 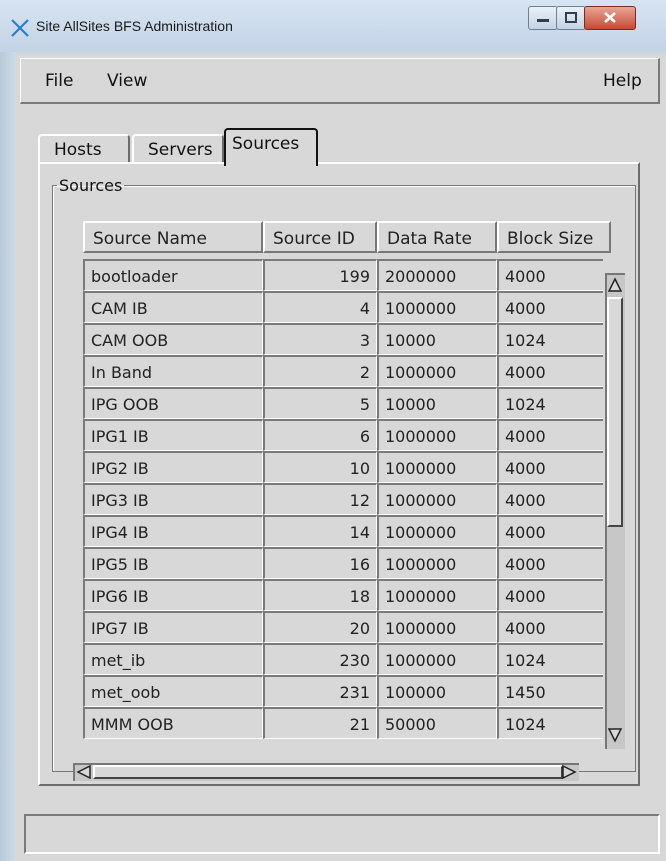 I want to click on column-header-block-size: Block Size, so click(x=554, y=237).